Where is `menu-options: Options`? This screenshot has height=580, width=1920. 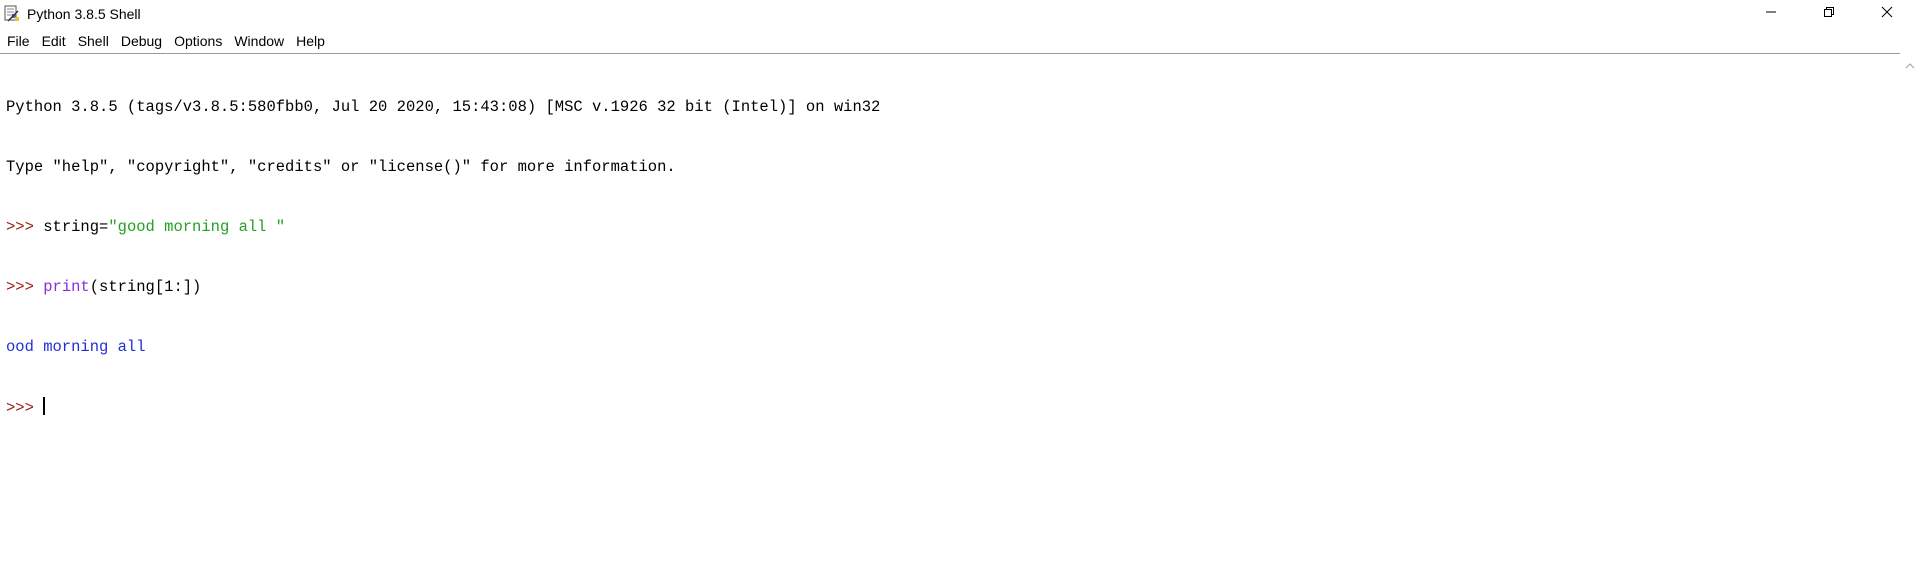 menu-options: Options is located at coordinates (198, 41).